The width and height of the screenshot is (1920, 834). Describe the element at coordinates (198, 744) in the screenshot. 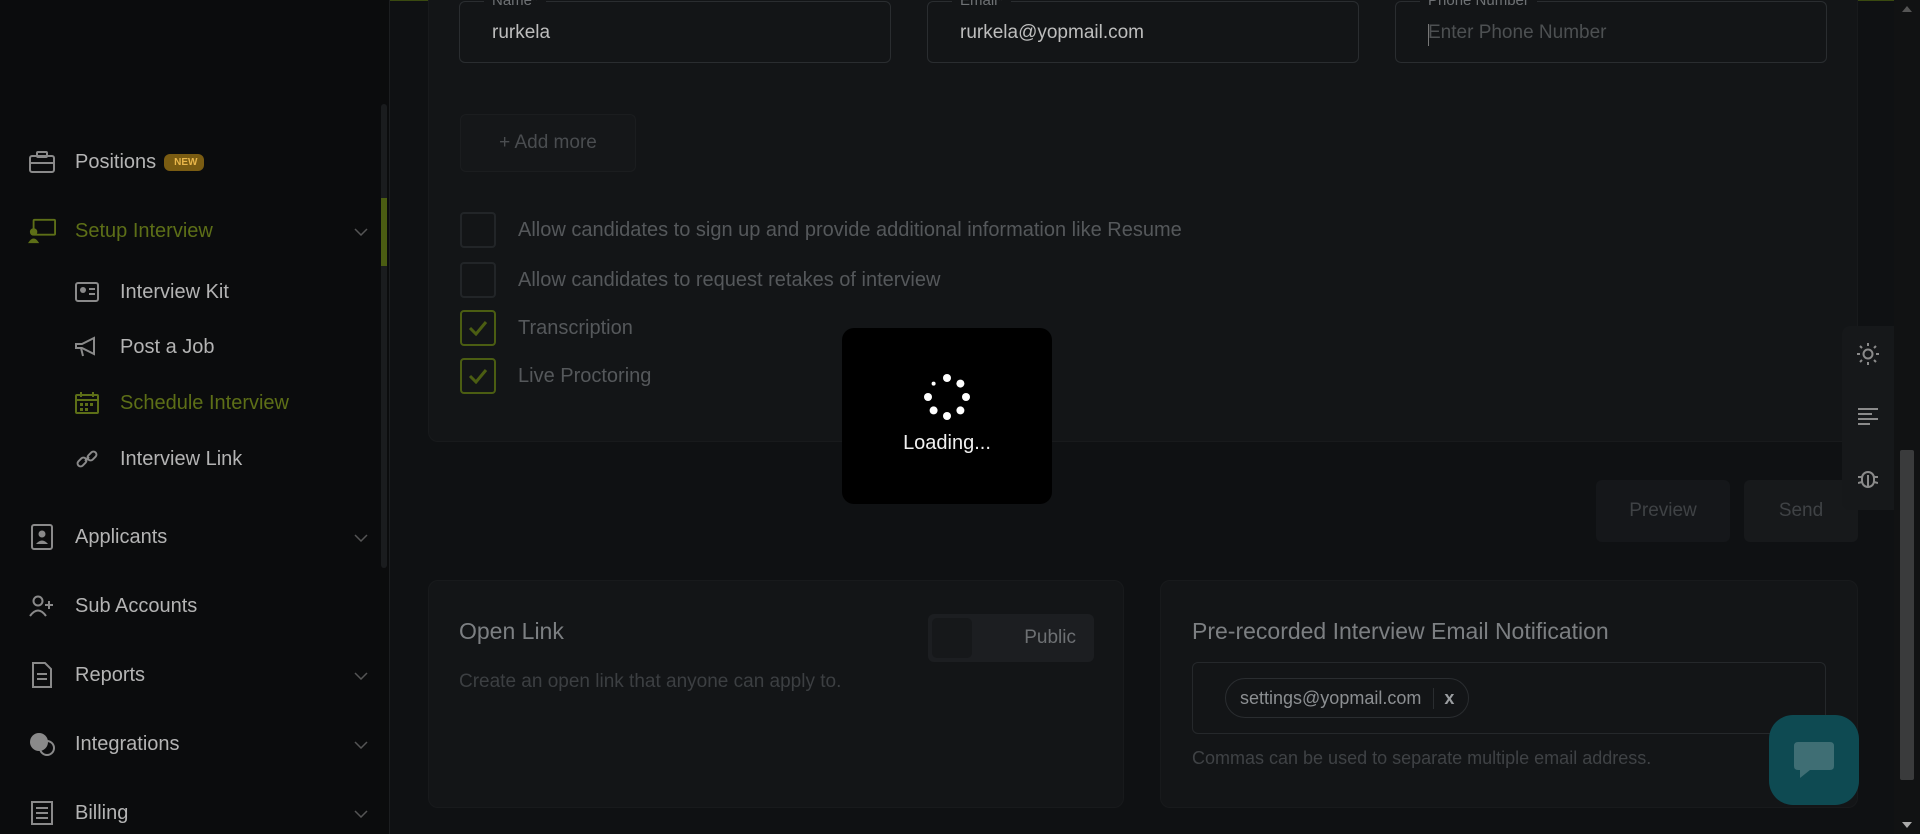

I see `sidebar-item-integrations: Integrations` at that location.